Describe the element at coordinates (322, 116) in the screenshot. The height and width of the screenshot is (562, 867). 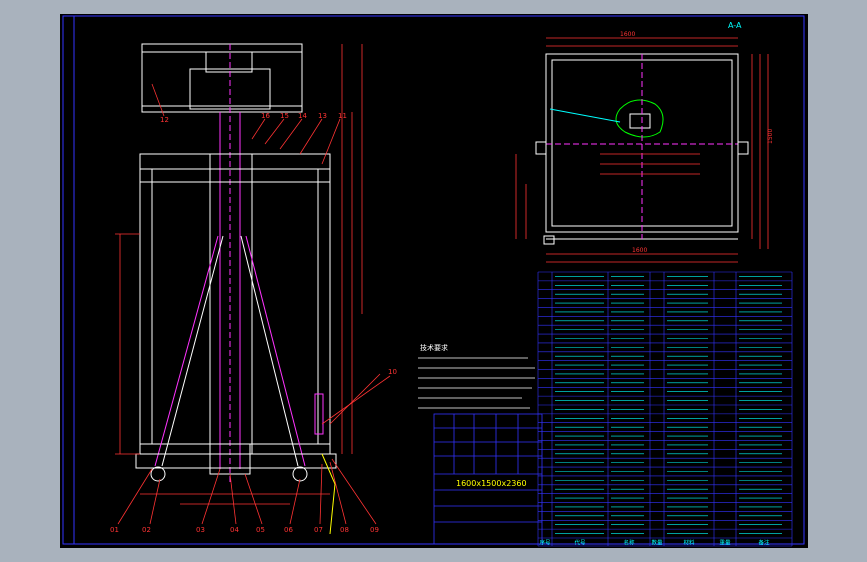
I see `balloon-13: 13` at that location.